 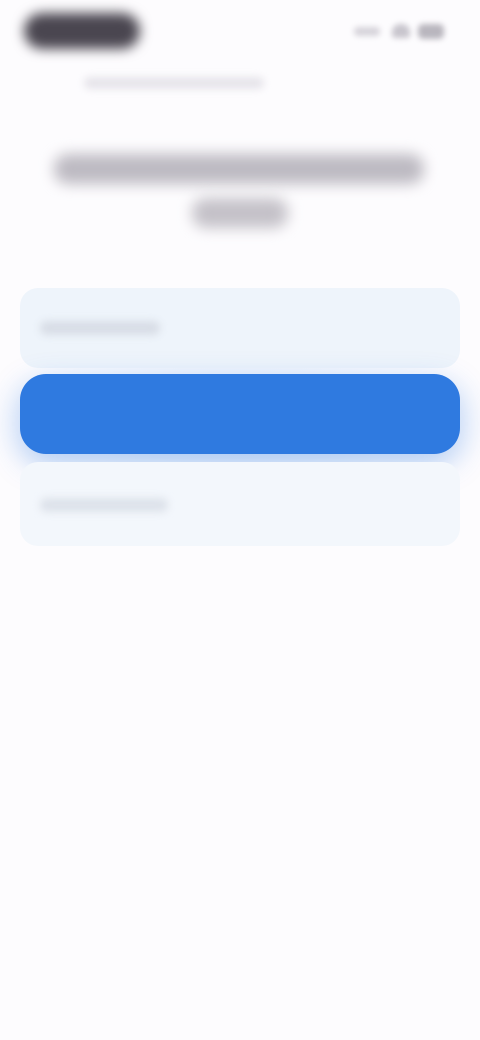 What do you see at coordinates (367, 31) in the screenshot?
I see `cellular-signal-icon` at bounding box center [367, 31].